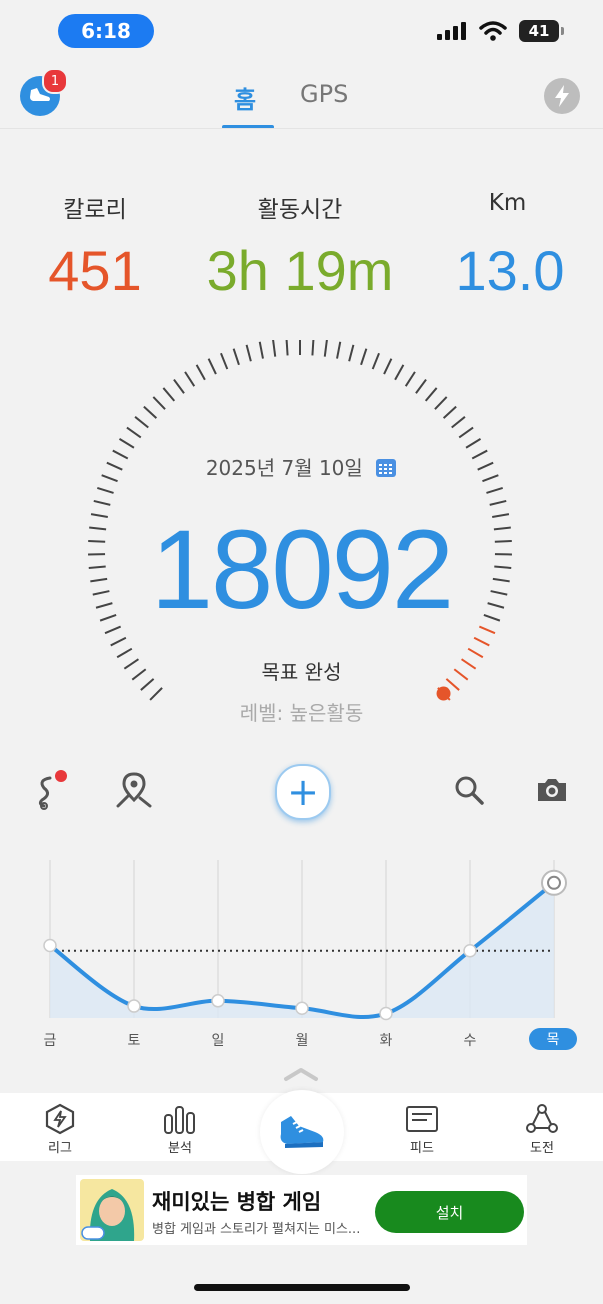 The image size is (603, 1304). What do you see at coordinates (451, 31) in the screenshot?
I see `signal-icon` at bounding box center [451, 31].